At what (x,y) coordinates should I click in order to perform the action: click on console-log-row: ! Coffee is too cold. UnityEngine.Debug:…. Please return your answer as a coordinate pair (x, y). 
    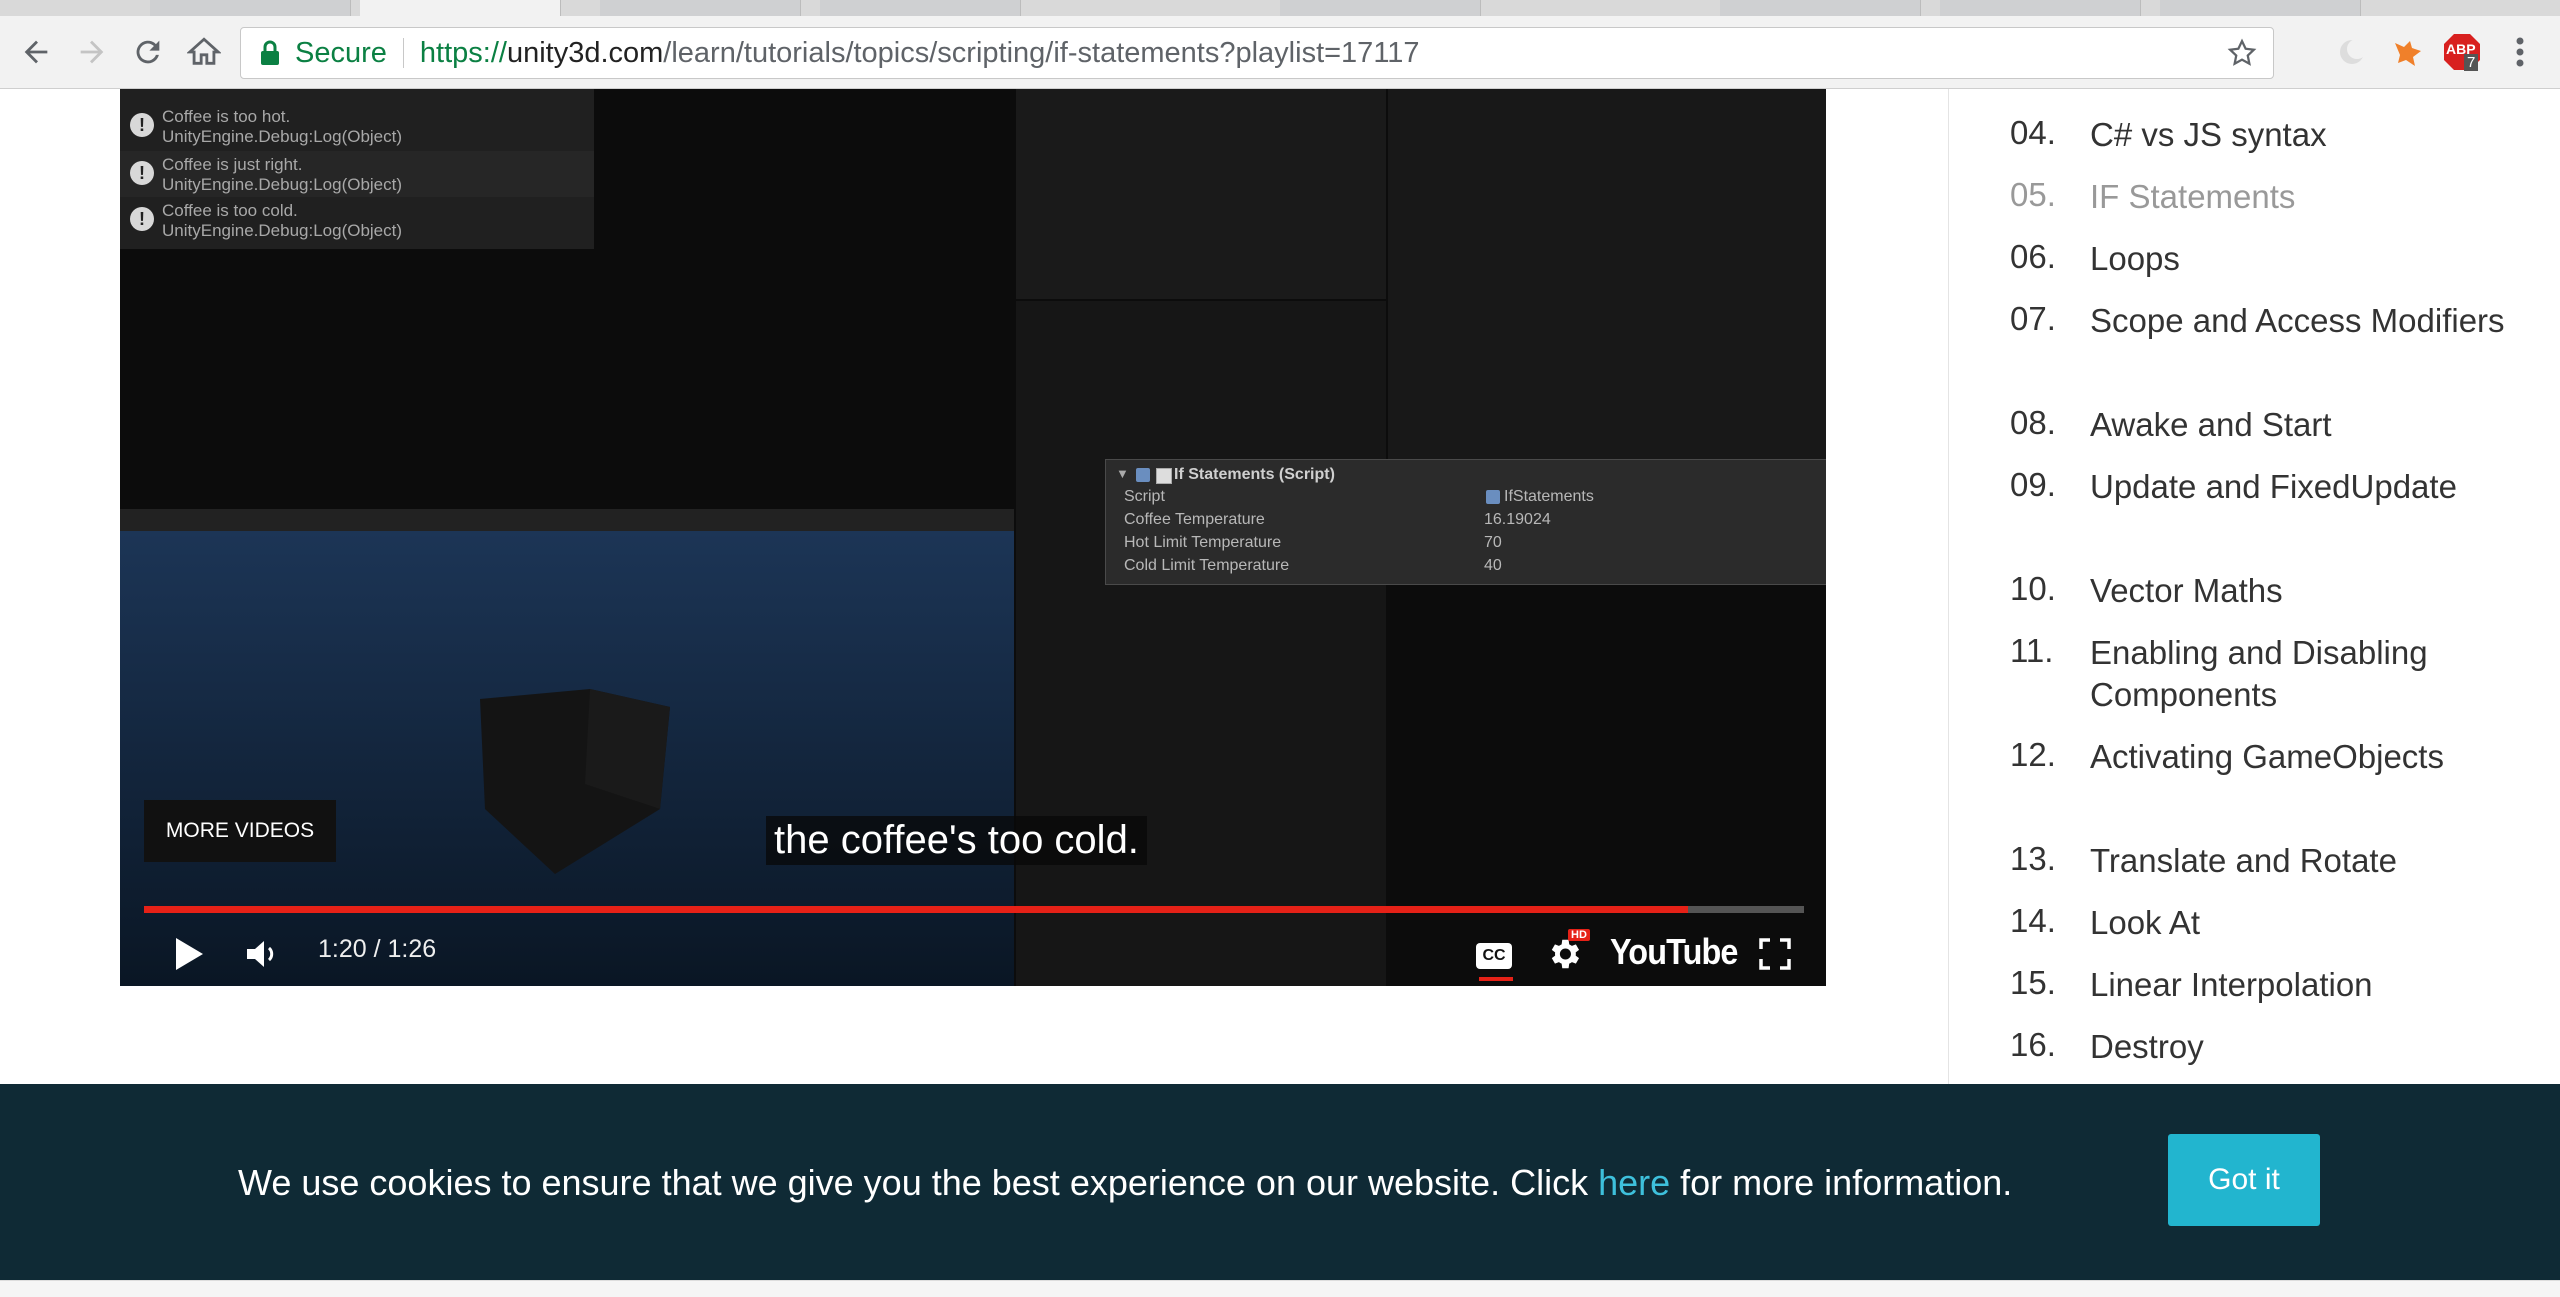
    Looking at the image, I should click on (357, 220).